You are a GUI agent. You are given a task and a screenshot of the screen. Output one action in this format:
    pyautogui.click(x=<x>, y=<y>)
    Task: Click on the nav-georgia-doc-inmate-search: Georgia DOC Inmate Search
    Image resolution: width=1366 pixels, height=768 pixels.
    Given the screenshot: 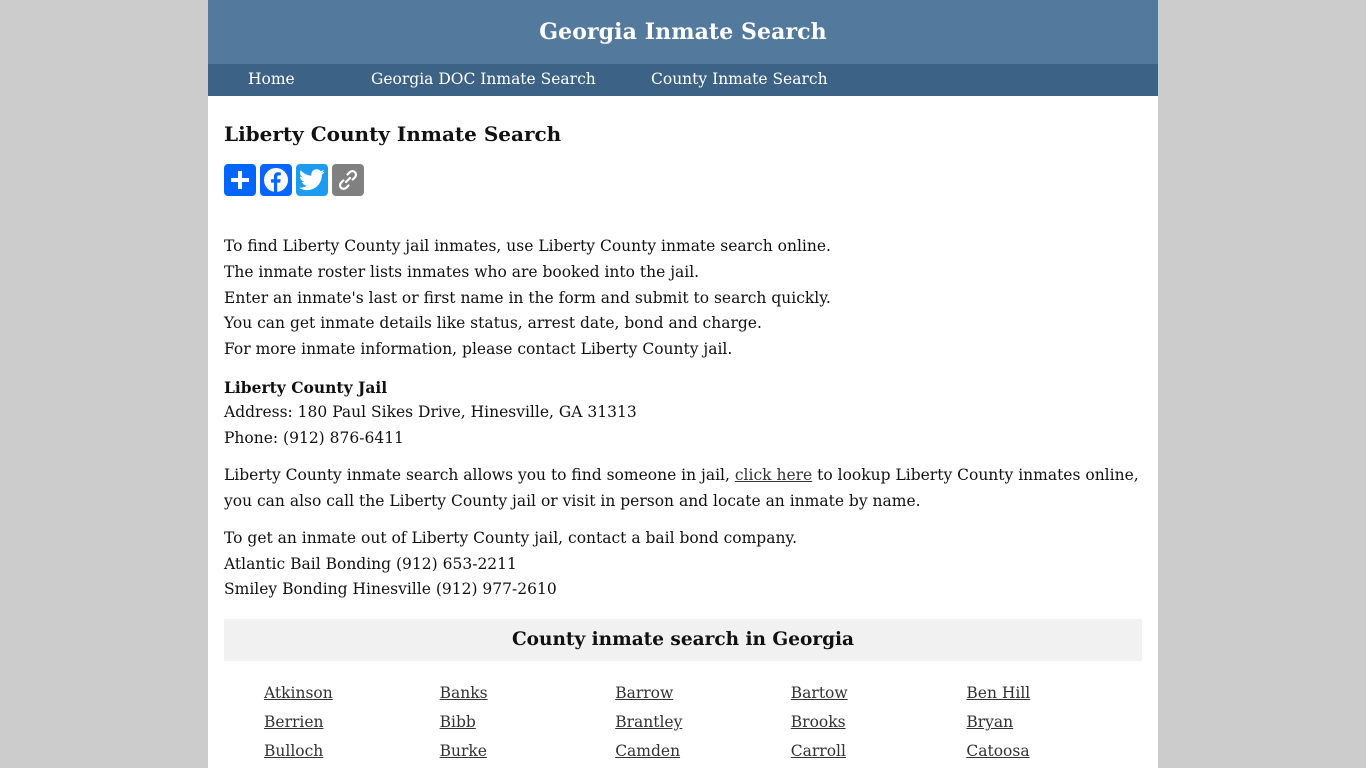 What is the action you would take?
    pyautogui.click(x=483, y=79)
    